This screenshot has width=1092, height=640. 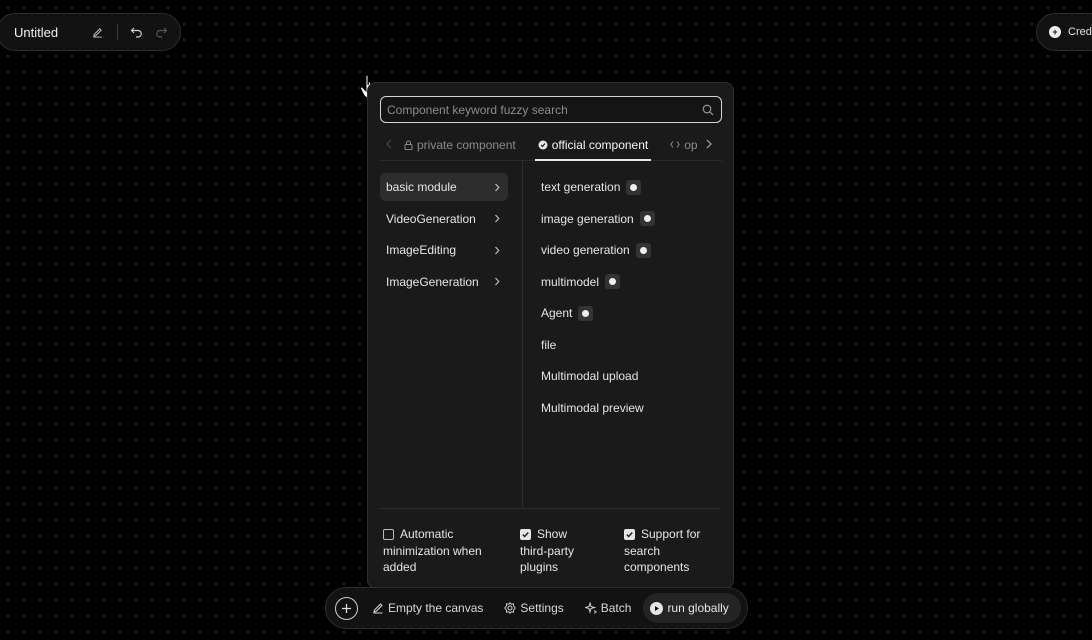 I want to click on undo-icon, so click(x=136, y=32).